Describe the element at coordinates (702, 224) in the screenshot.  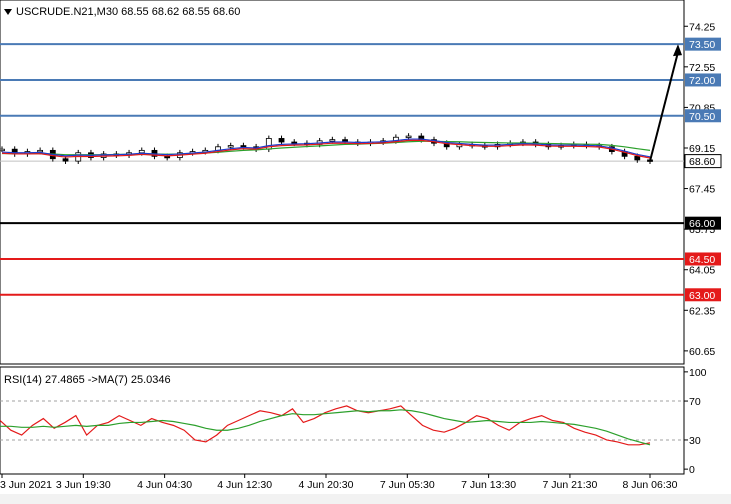
I see `level-badge-label: 66.00` at that location.